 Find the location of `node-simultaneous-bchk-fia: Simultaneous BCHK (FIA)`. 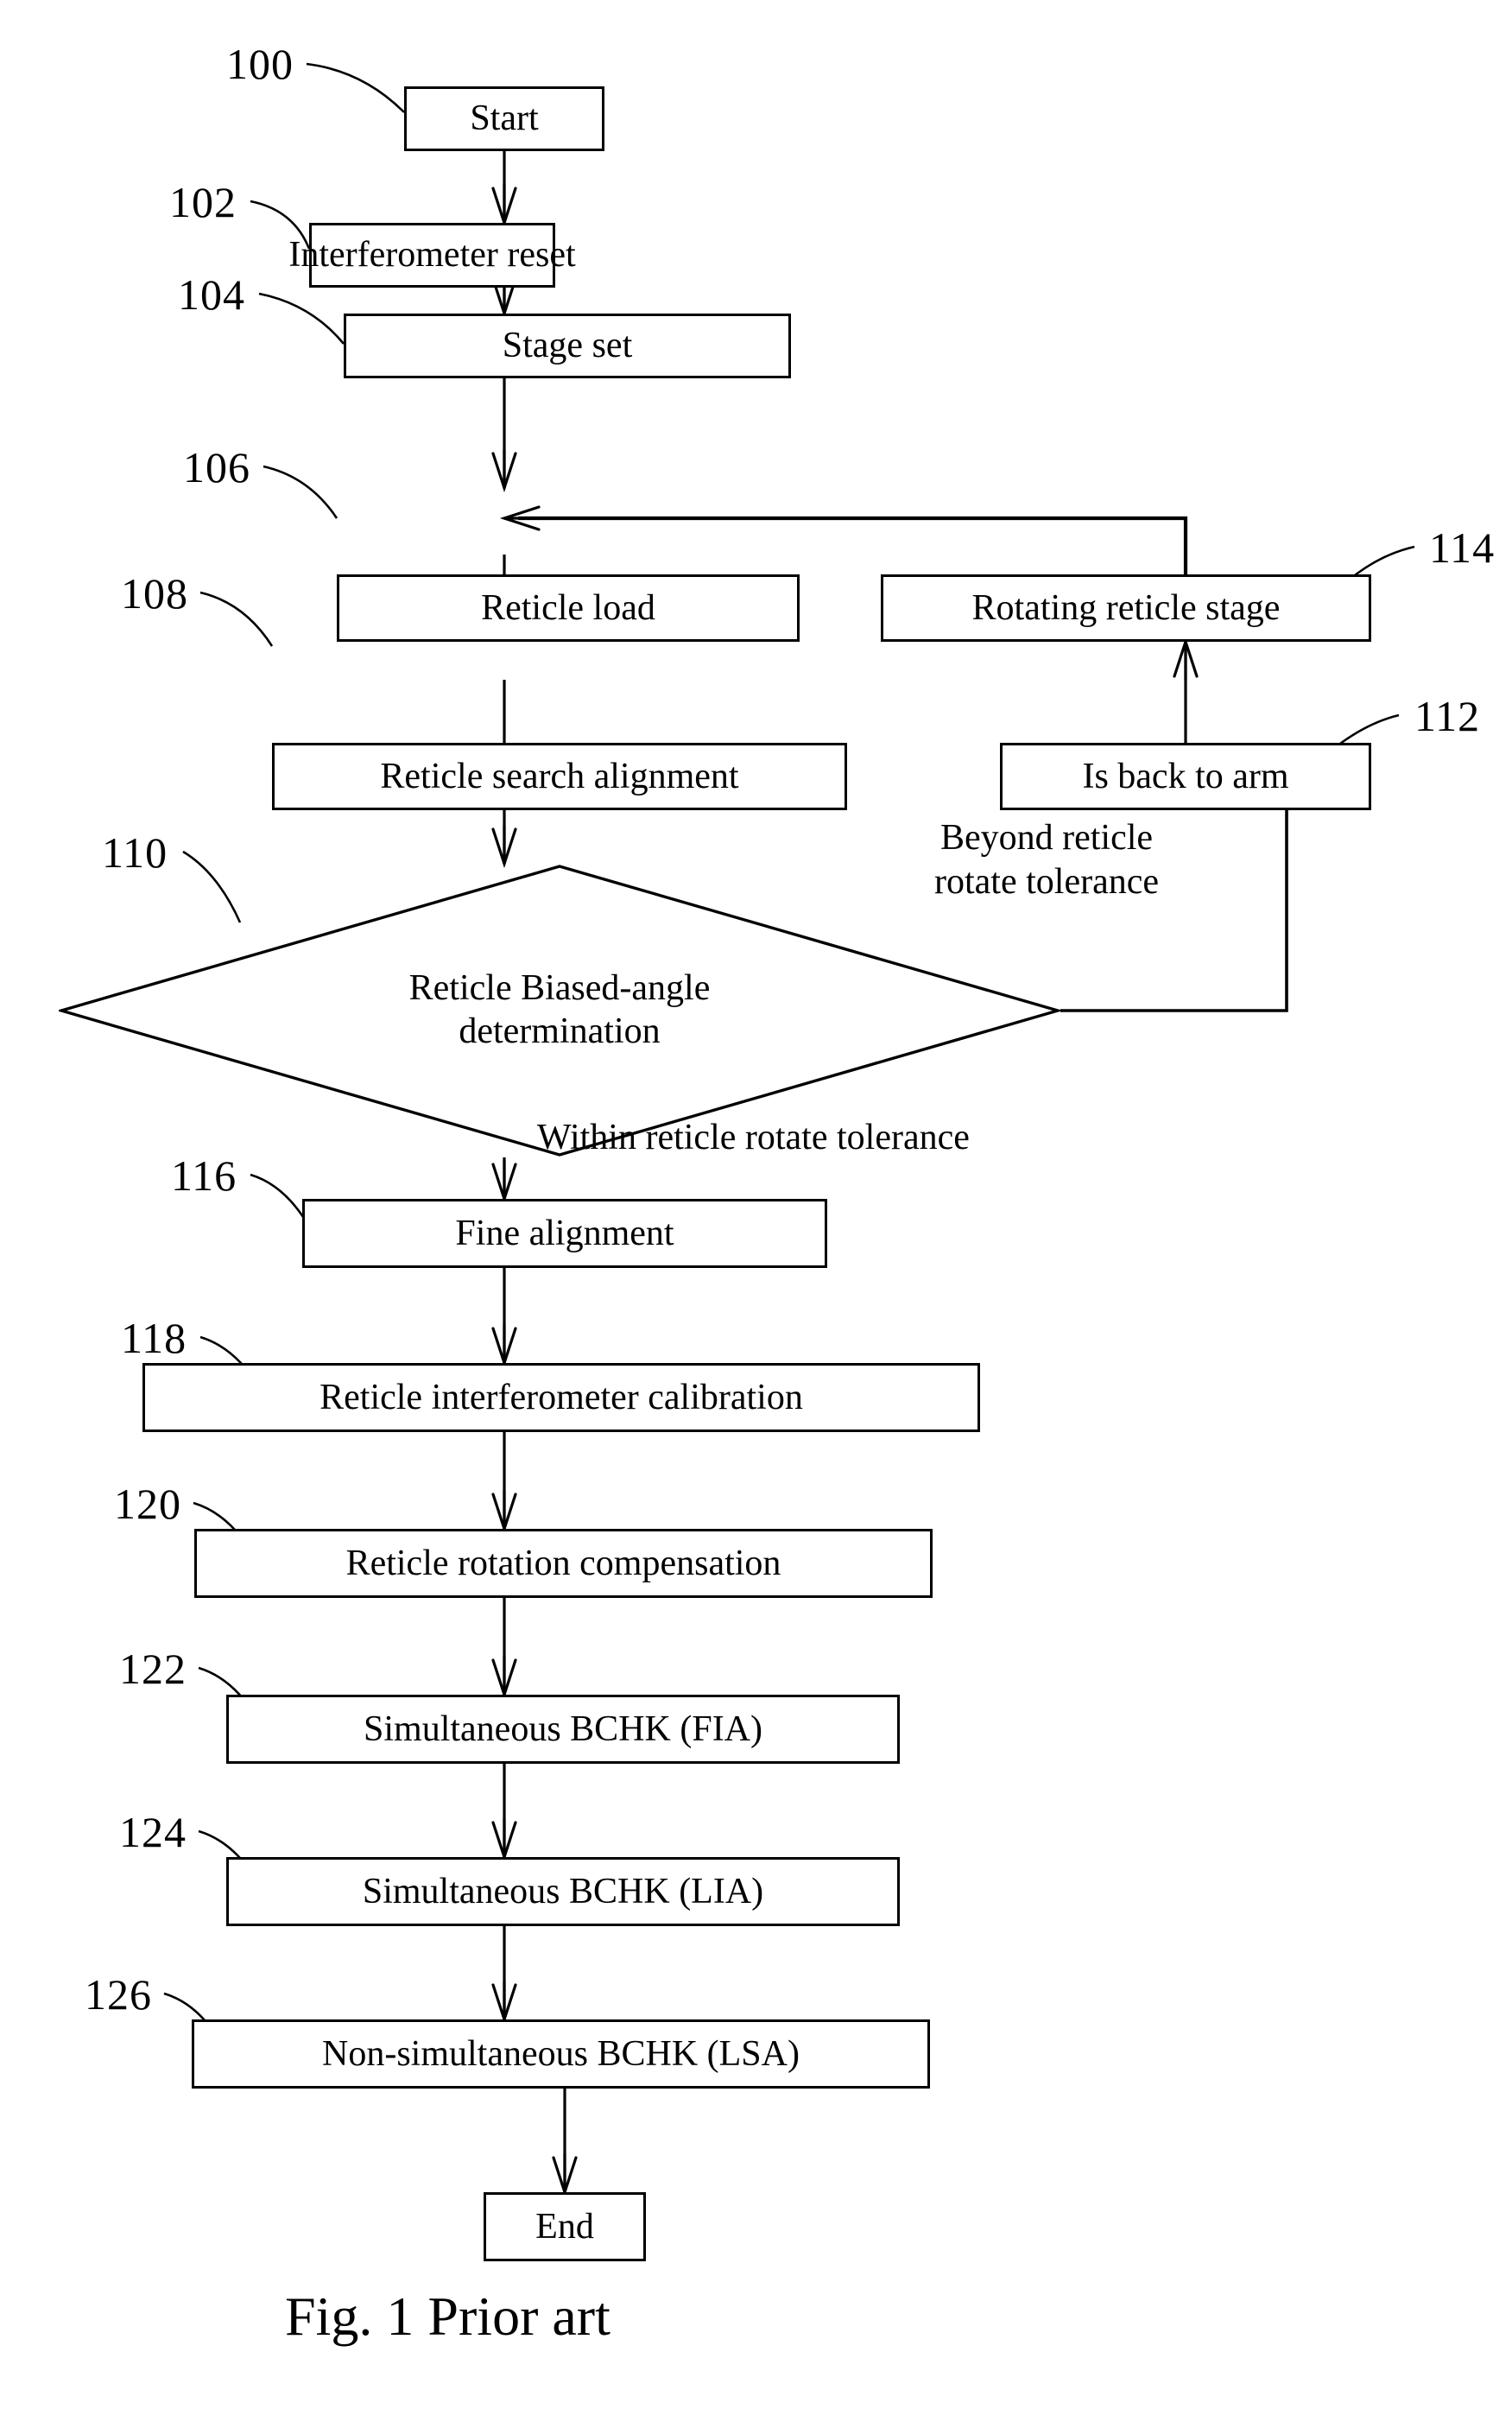

node-simultaneous-bchk-fia: Simultaneous BCHK (FIA) is located at coordinates (563, 1729).